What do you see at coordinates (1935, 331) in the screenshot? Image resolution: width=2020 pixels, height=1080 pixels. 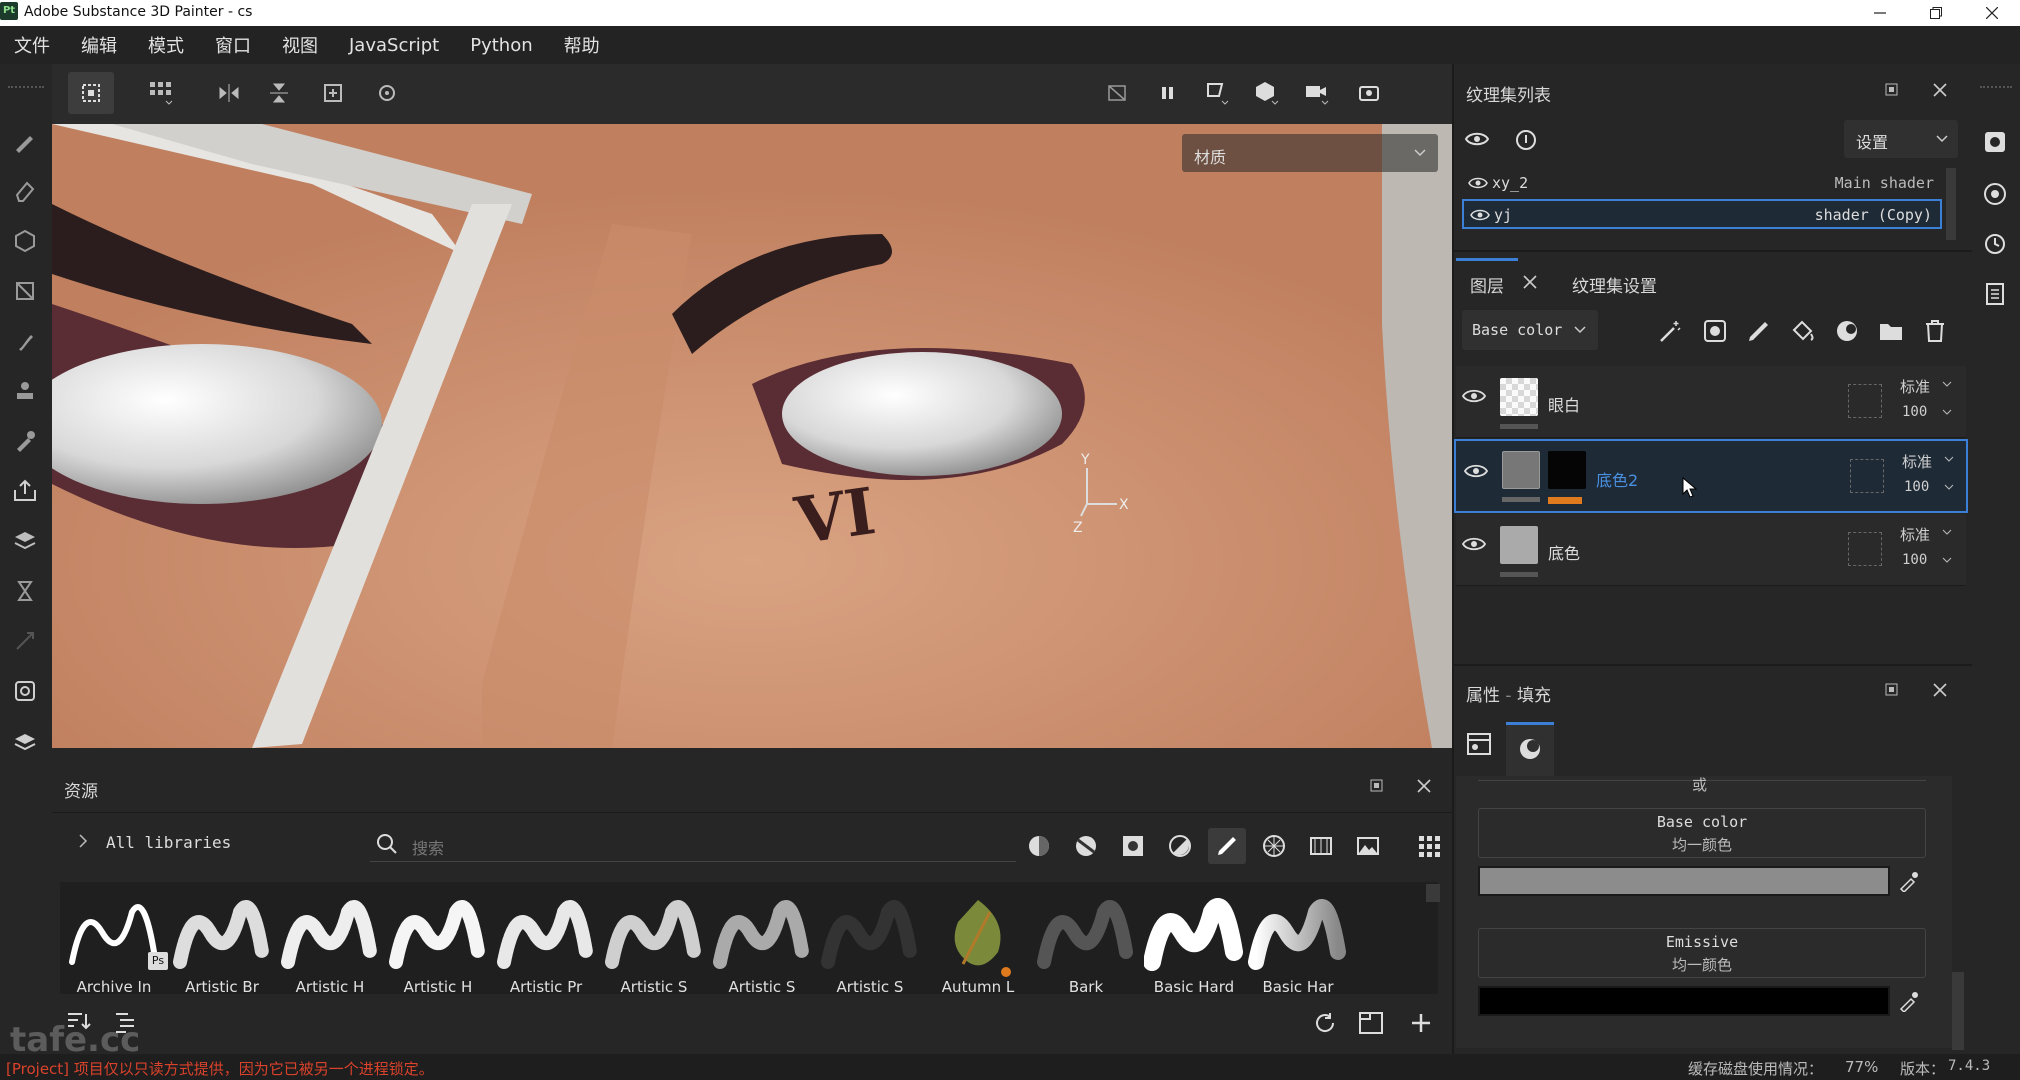 I see `delete-layer-button` at bounding box center [1935, 331].